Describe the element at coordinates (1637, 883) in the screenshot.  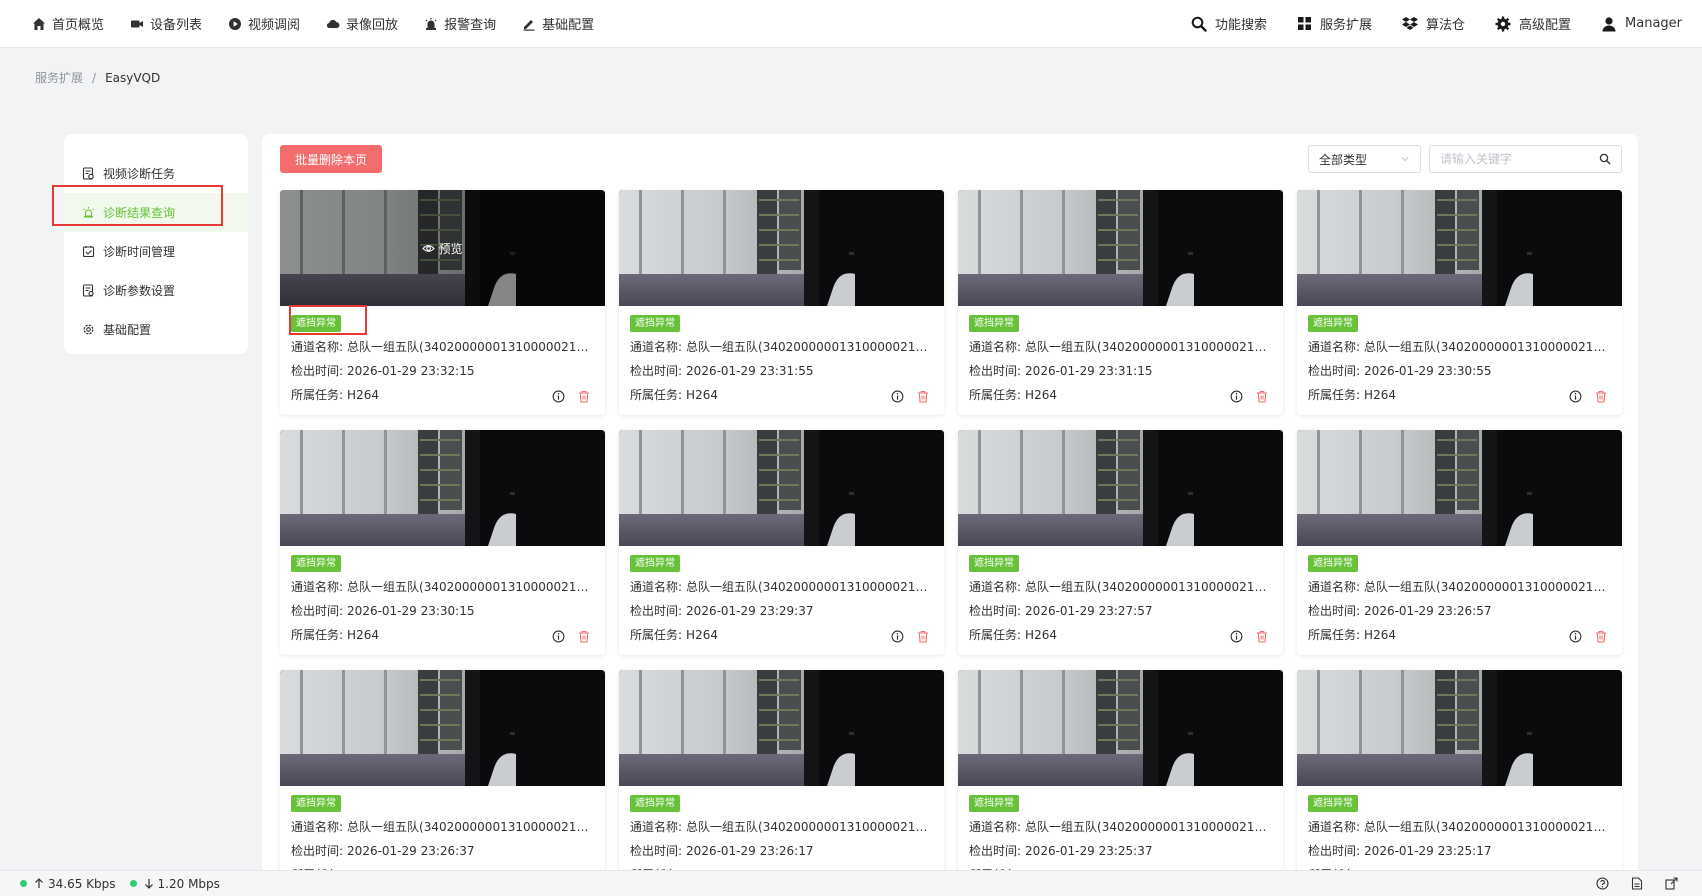
I see `document-icon` at that location.